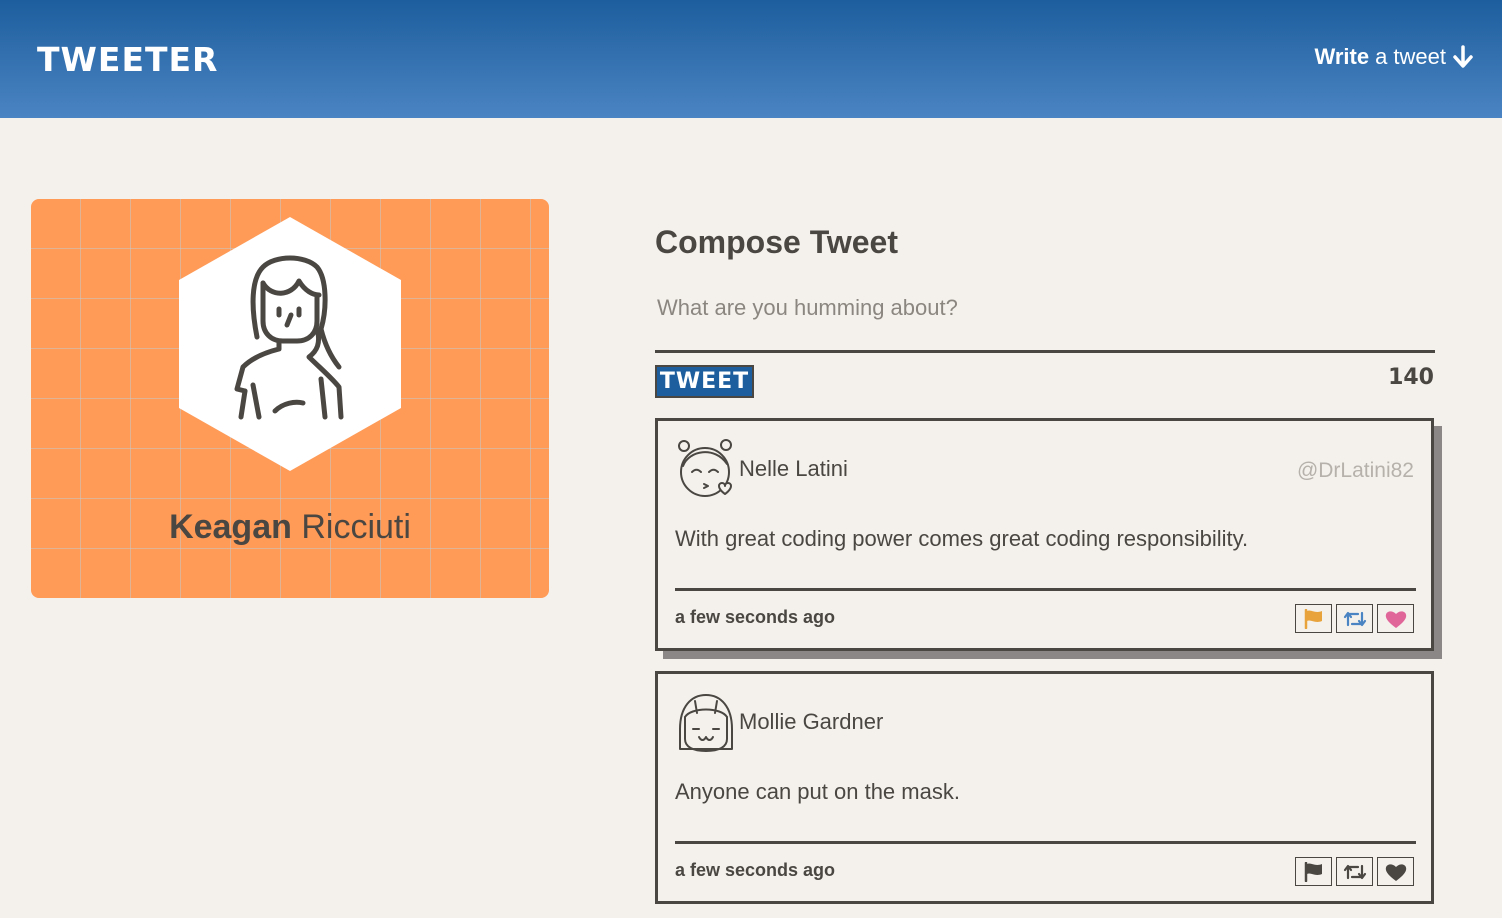 The width and height of the screenshot is (1502, 918). I want to click on tweet-button: TWEET, so click(704, 381).